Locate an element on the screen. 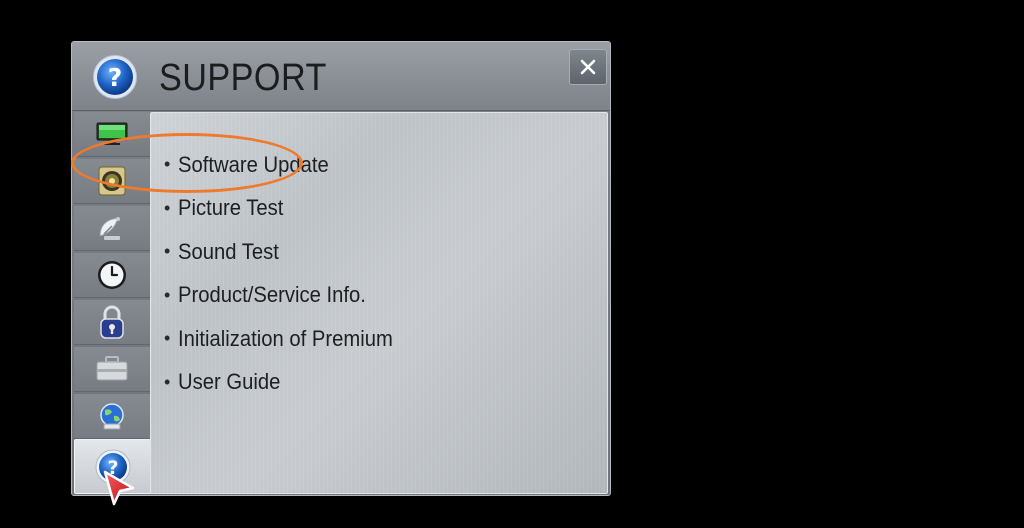 Image resolution: width=1024 pixels, height=528 pixels. sidebar-item-audio is located at coordinates (112, 181).